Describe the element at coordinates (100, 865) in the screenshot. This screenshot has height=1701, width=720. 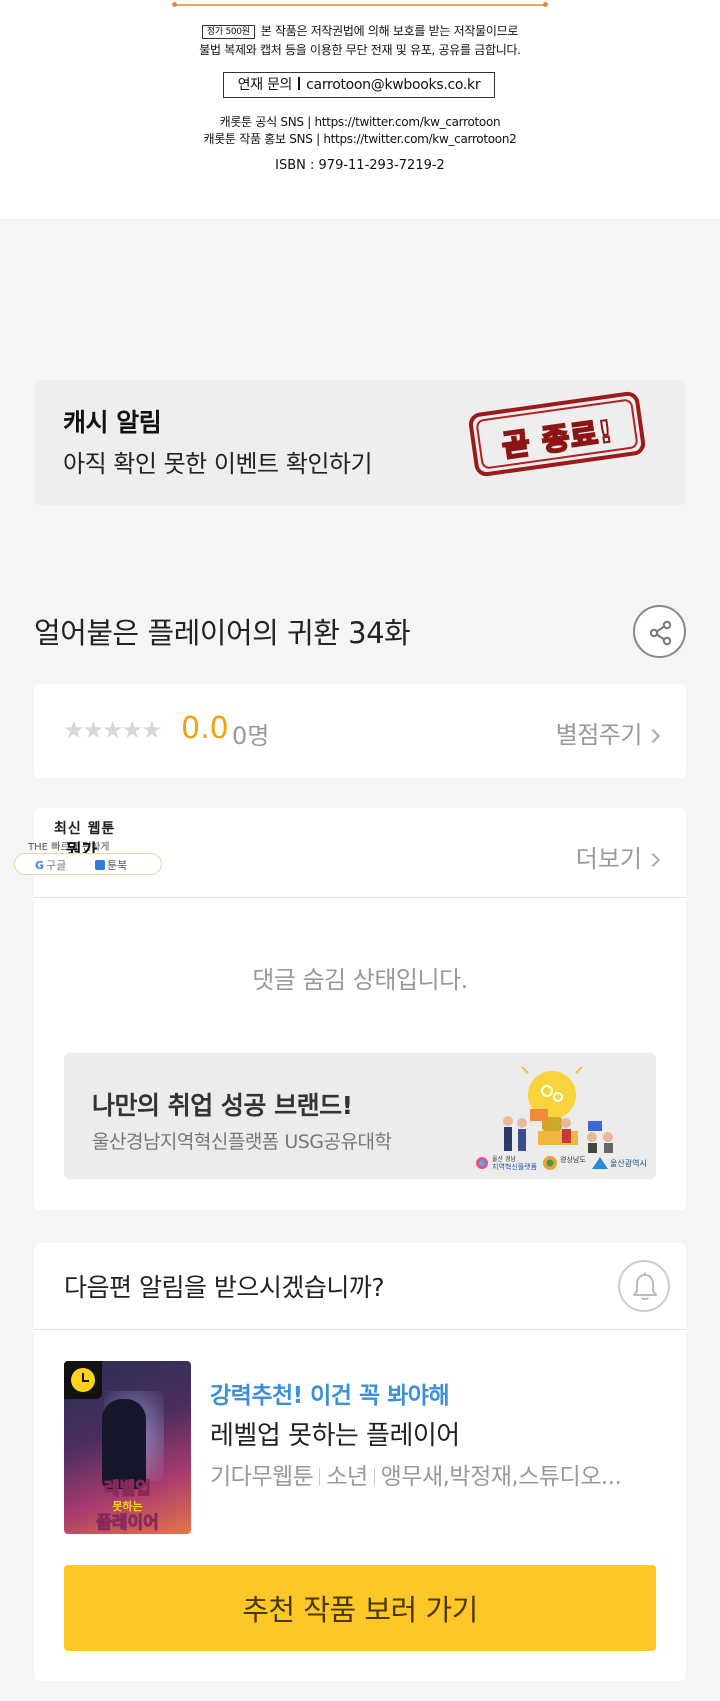
I see `toonbook-icon` at that location.